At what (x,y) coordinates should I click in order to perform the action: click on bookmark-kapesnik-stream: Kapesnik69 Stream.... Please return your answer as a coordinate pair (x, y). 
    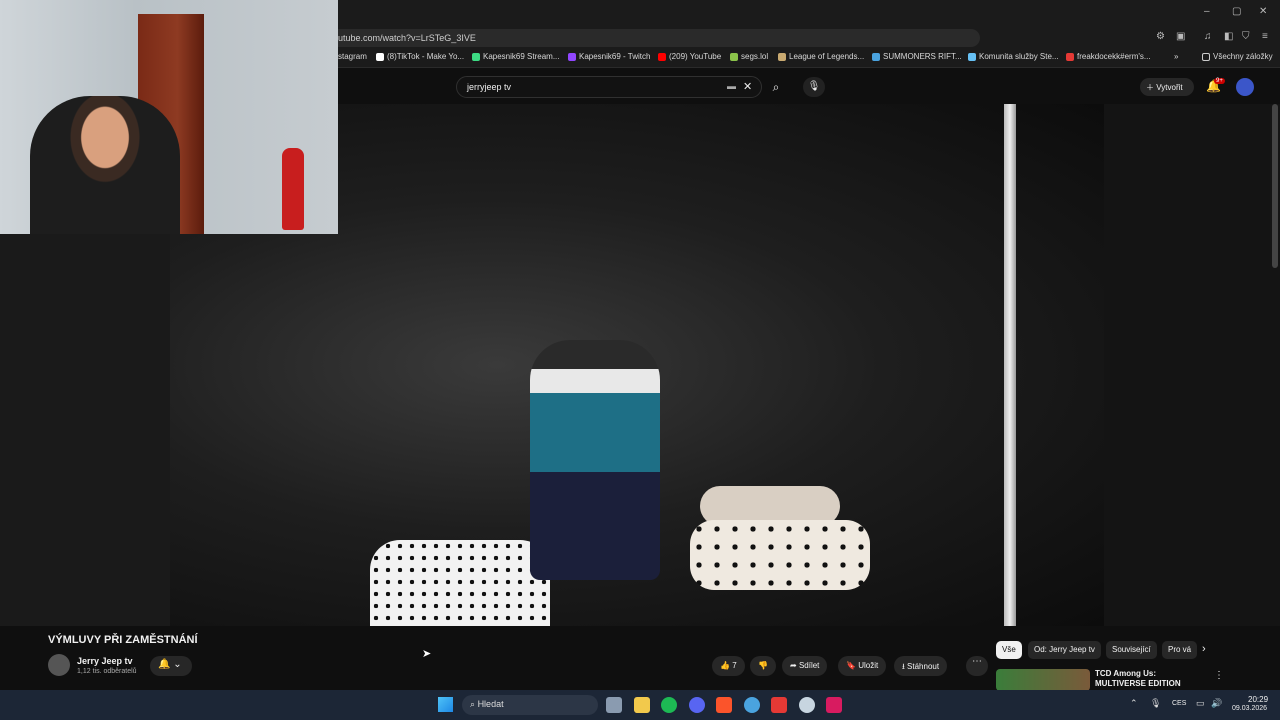
    Looking at the image, I should click on (515, 56).